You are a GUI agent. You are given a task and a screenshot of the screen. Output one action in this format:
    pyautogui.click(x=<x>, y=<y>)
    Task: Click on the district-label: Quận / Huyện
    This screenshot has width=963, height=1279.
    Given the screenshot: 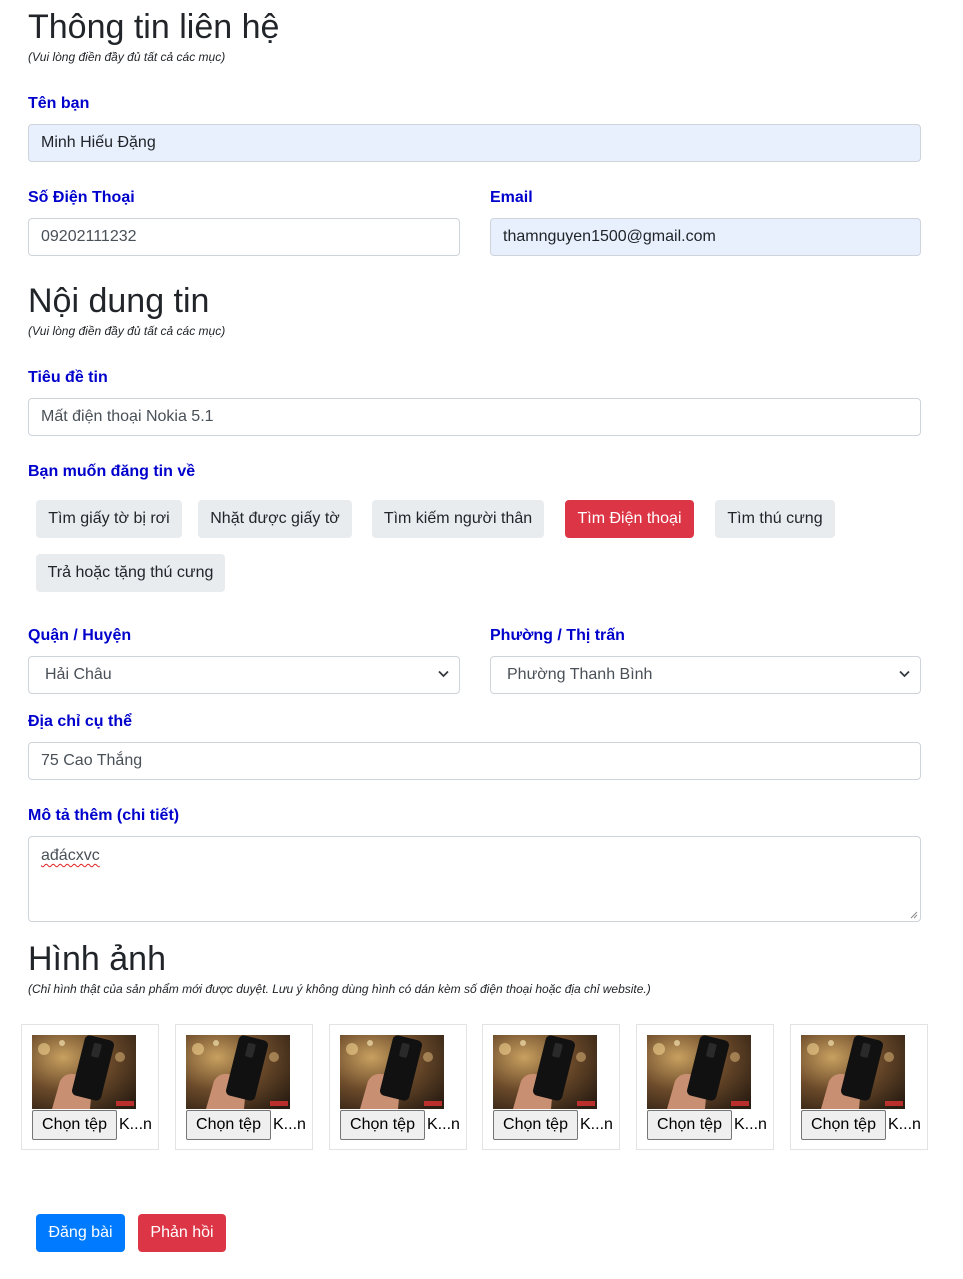 What is the action you would take?
    pyautogui.click(x=80, y=635)
    